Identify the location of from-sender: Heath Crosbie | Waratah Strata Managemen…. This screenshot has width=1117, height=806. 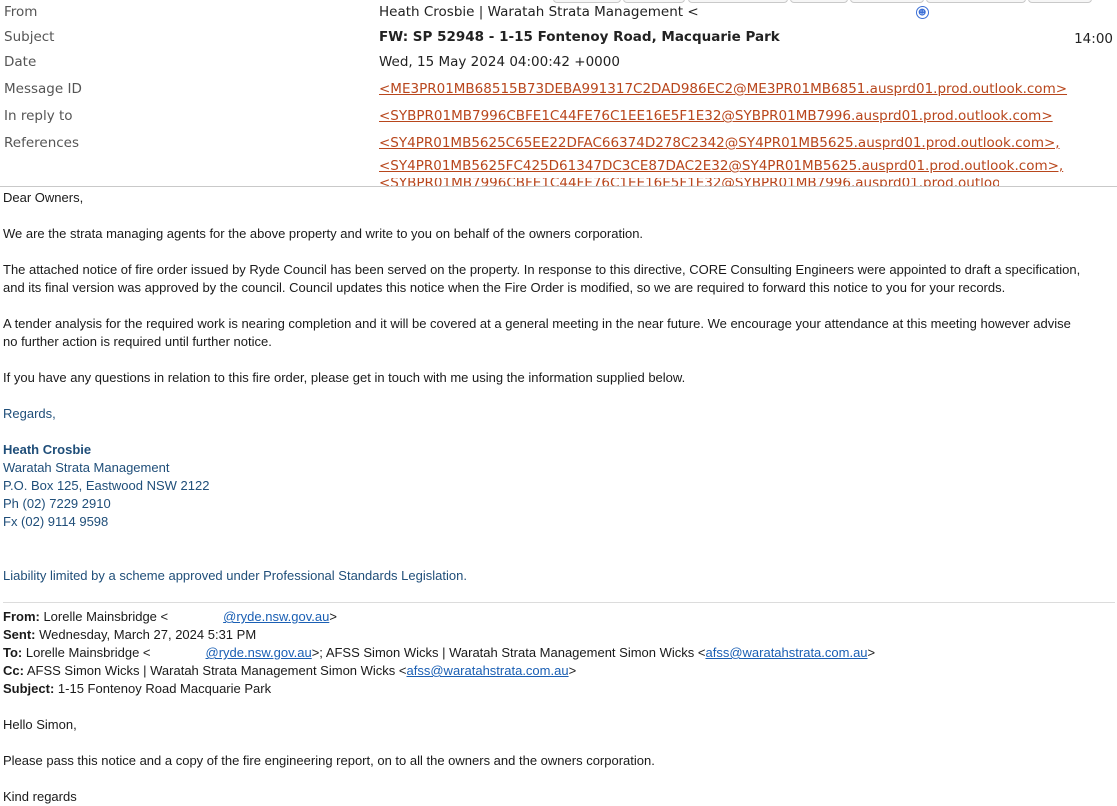
(539, 12).